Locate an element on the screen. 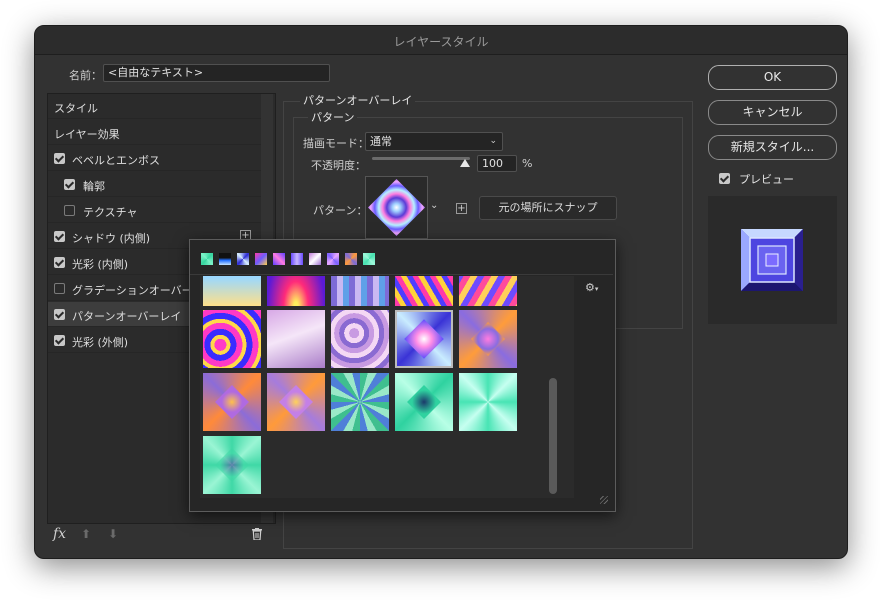 This screenshot has height=600, width=880. recent-patterns-bar is located at coordinates (401, 257).